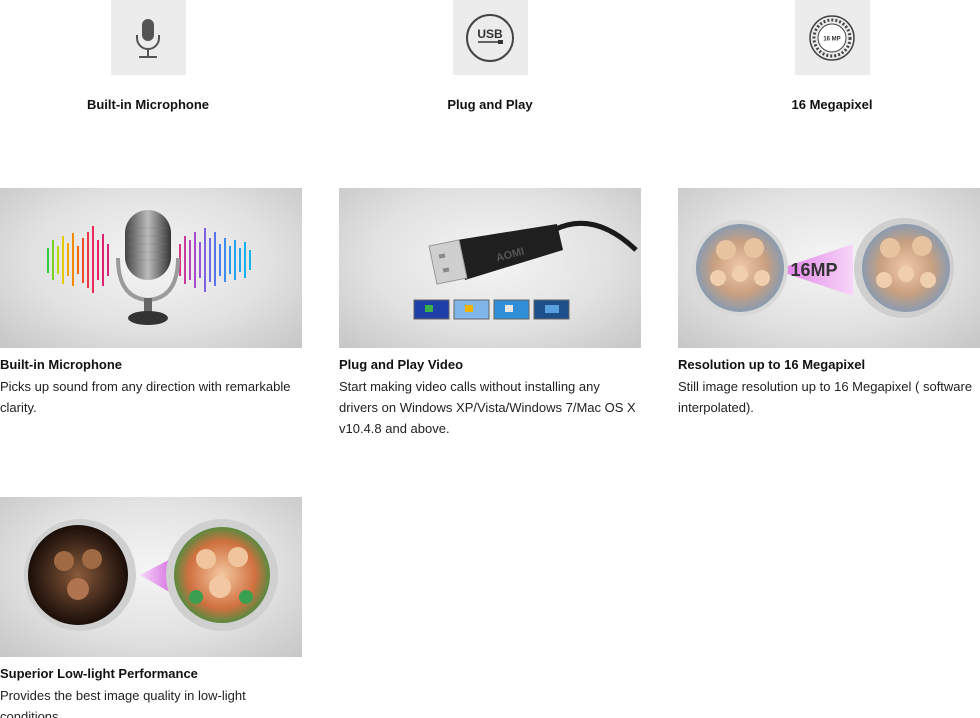  I want to click on microphone-icon-tile, so click(148, 37).